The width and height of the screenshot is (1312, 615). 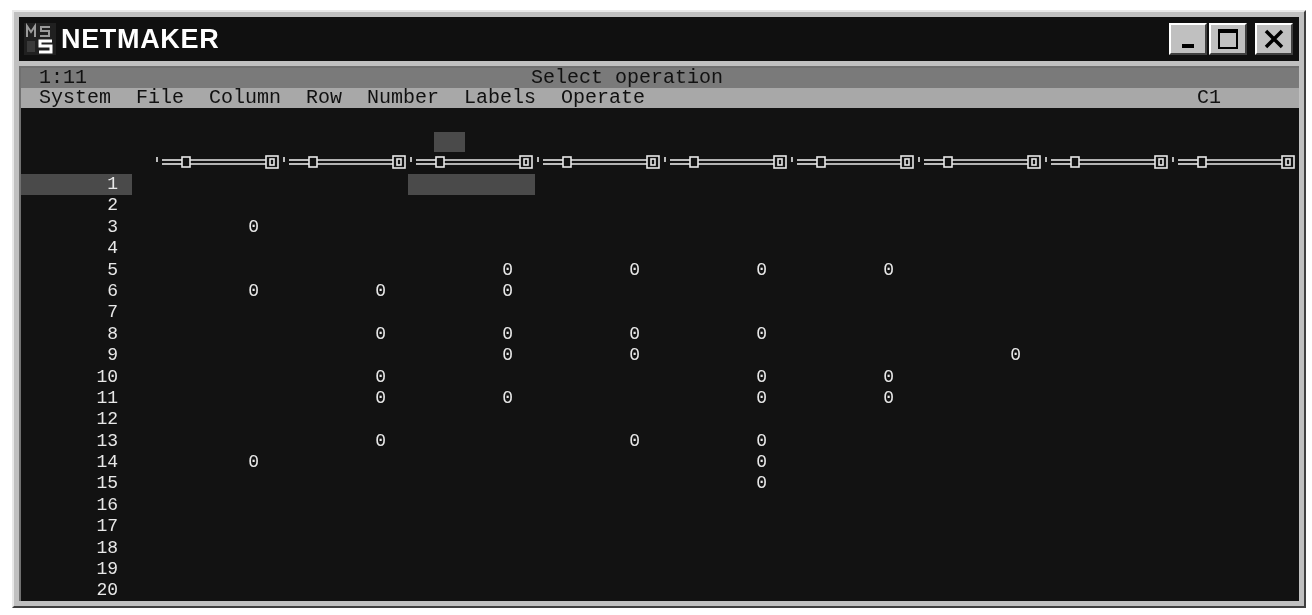 I want to click on close-icon, so click(x=1274, y=39).